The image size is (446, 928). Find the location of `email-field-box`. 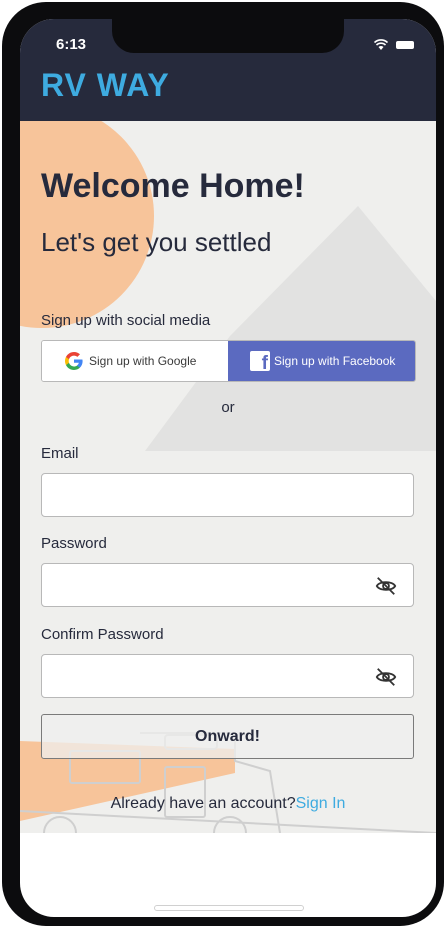

email-field-box is located at coordinates (227, 495).